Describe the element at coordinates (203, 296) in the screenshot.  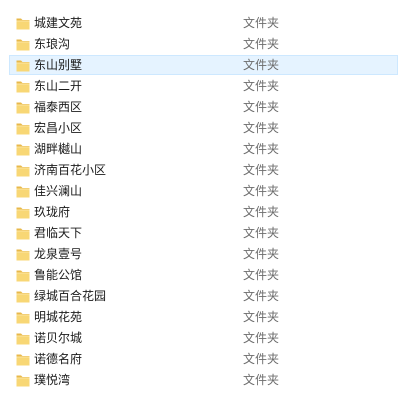
I see `file-row: 绿城百合花园 文件夹` at that location.